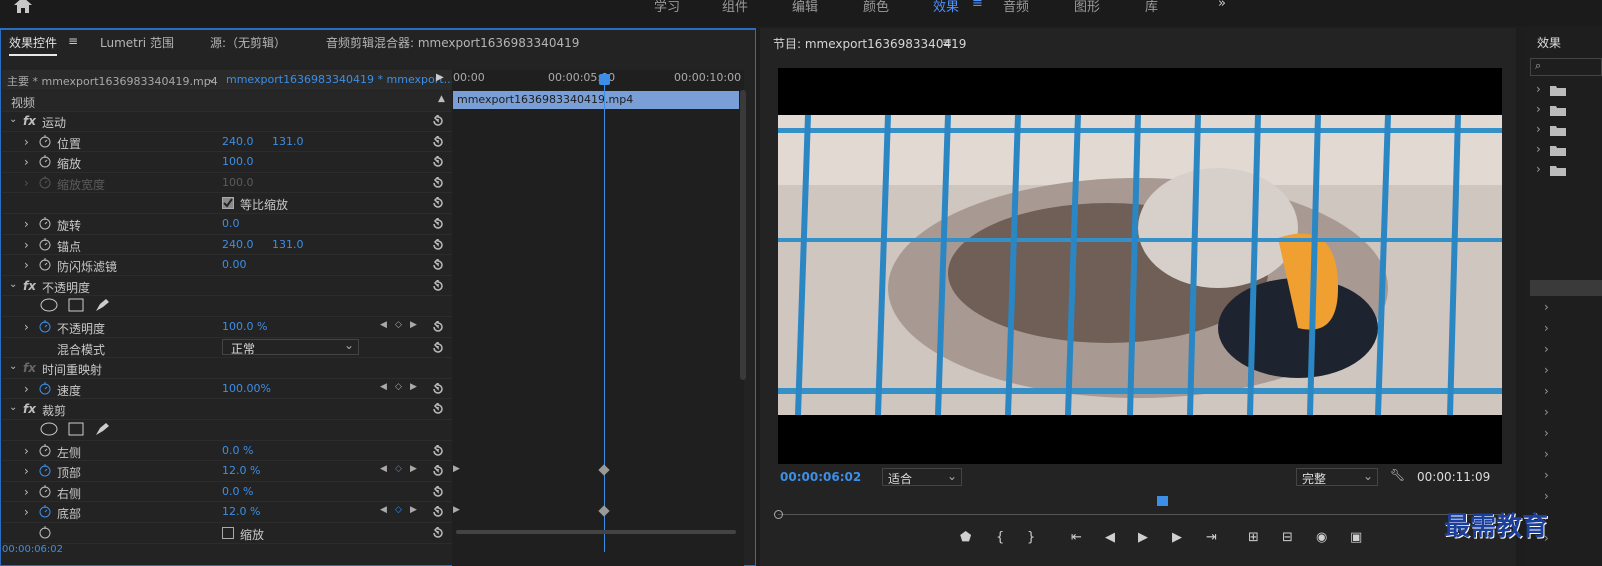 The height and width of the screenshot is (566, 1602). Describe the element at coordinates (946, 7) in the screenshot. I see `workspace-tab-4: 效果` at that location.